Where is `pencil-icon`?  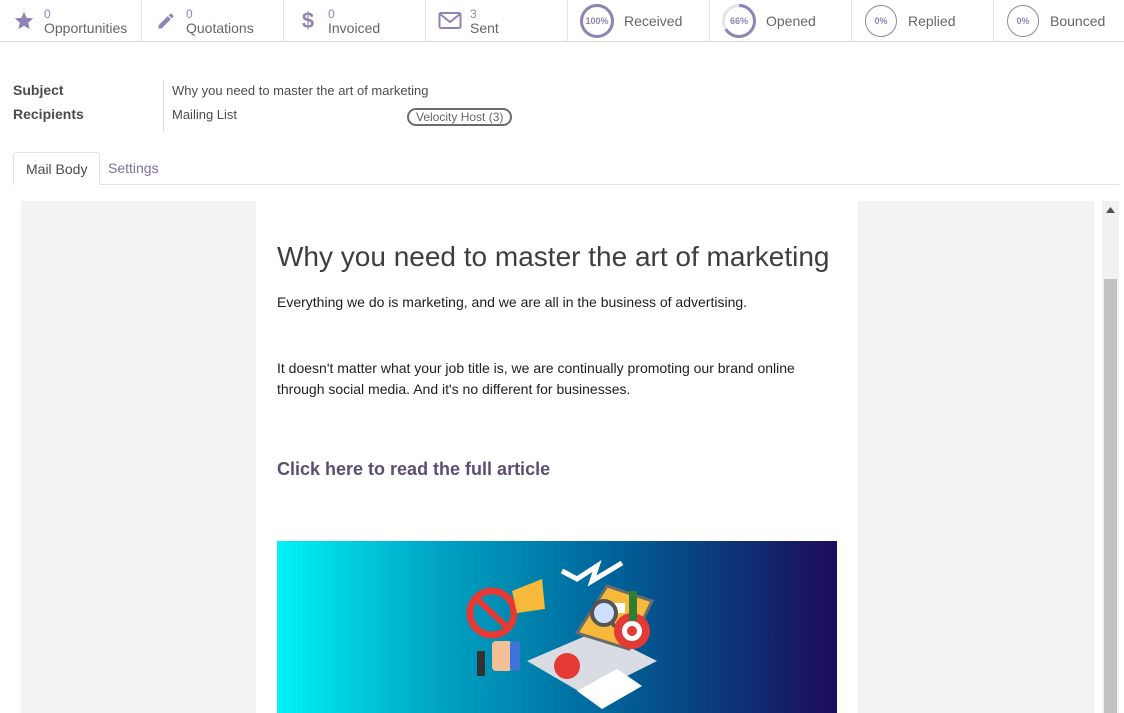
pencil-icon is located at coordinates (166, 21).